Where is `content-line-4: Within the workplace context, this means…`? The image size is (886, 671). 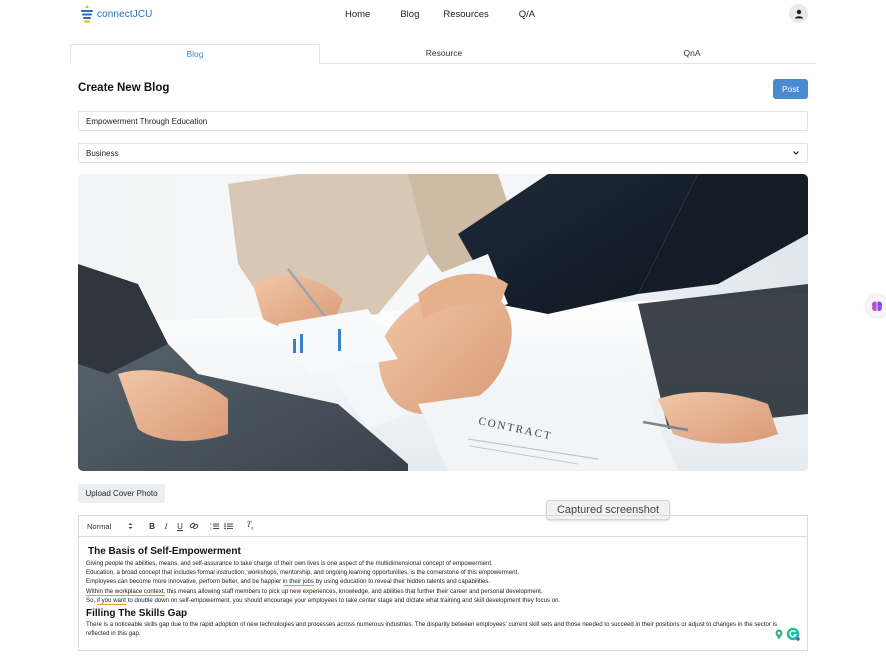
content-line-4: Within the workplace context, this means… is located at coordinates (442, 591).